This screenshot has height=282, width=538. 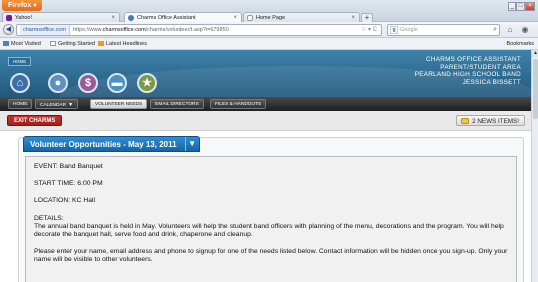 I want to click on app-name: CHARMS OFFICE ASSISTANT, so click(x=473, y=59).